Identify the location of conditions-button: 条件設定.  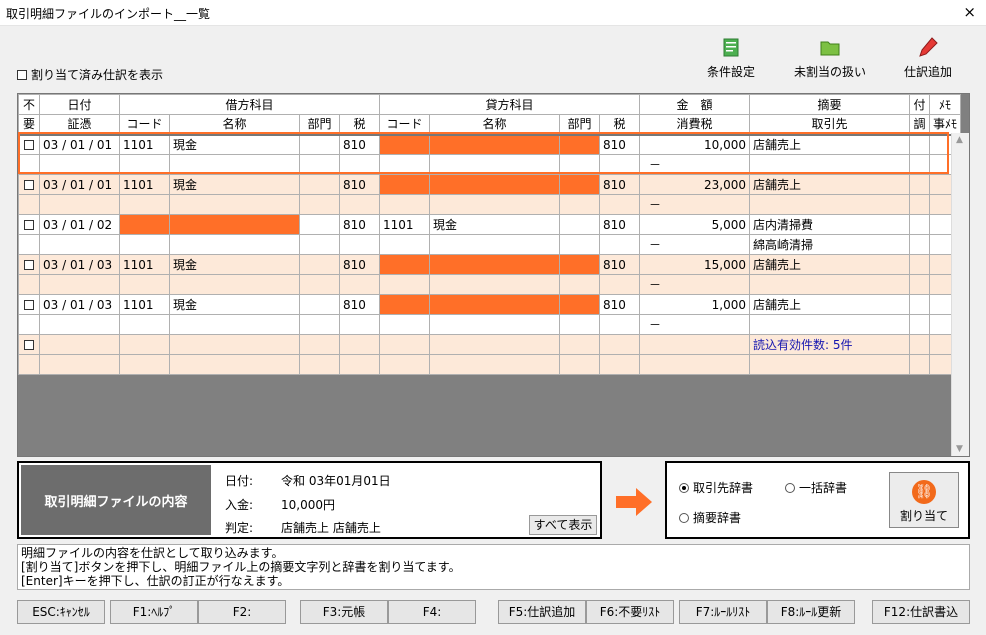
(731, 58).